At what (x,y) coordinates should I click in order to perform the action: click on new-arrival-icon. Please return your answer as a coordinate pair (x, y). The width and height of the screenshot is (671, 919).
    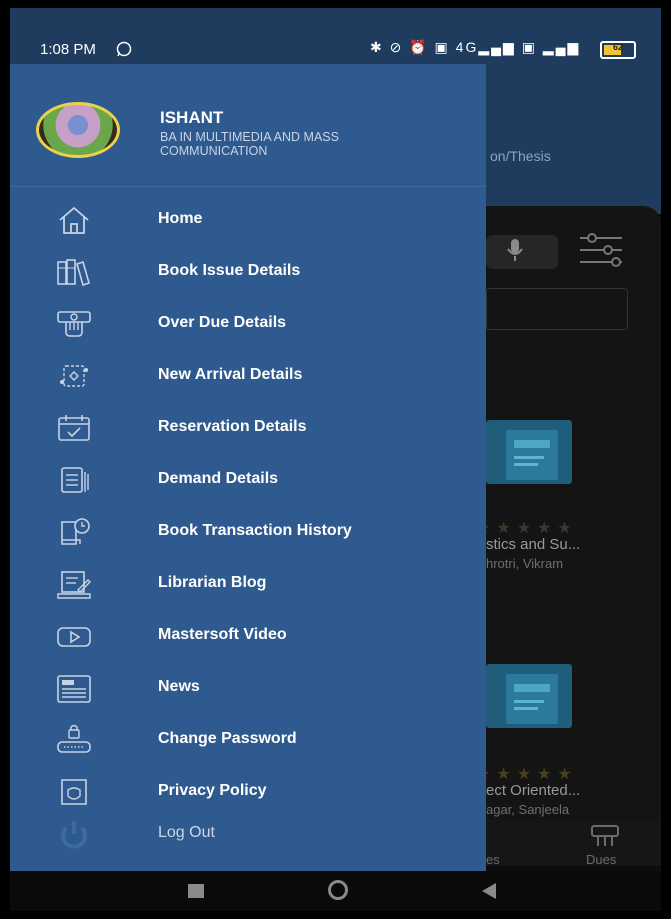
    Looking at the image, I should click on (74, 376).